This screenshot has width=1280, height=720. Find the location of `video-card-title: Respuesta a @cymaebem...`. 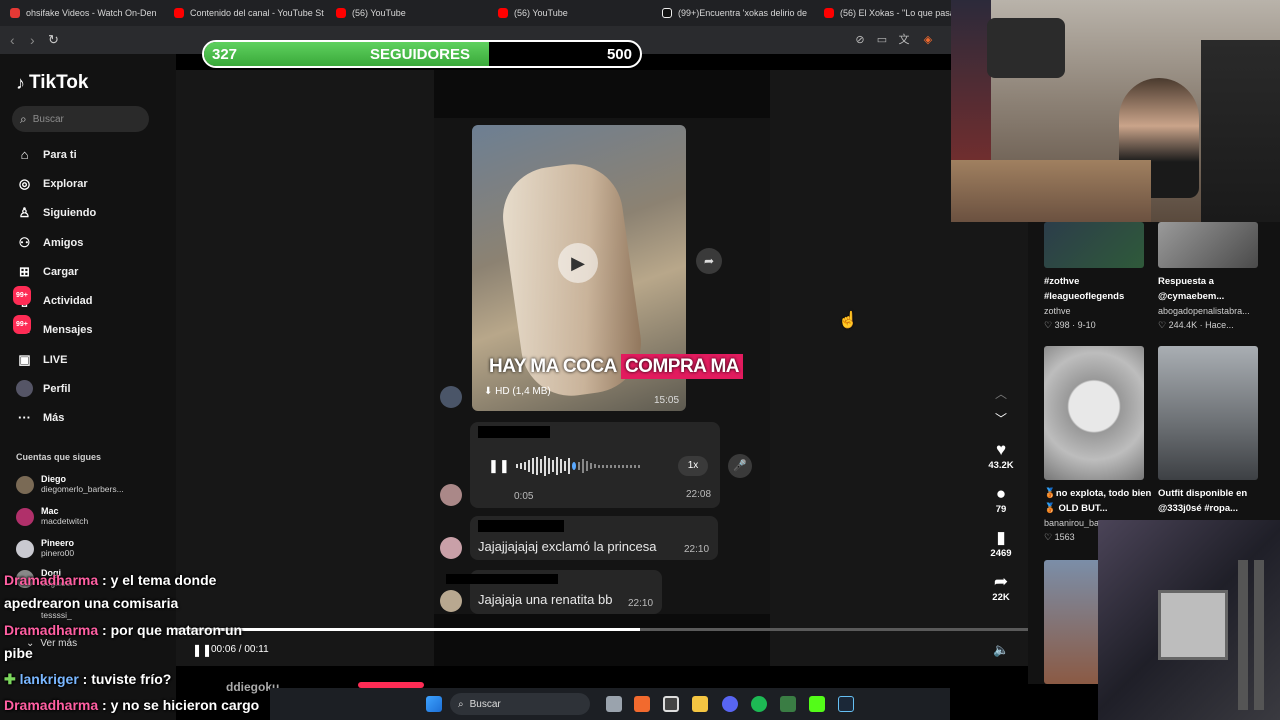

video-card-title: Respuesta a @cymaebem... is located at coordinates (1213, 289).